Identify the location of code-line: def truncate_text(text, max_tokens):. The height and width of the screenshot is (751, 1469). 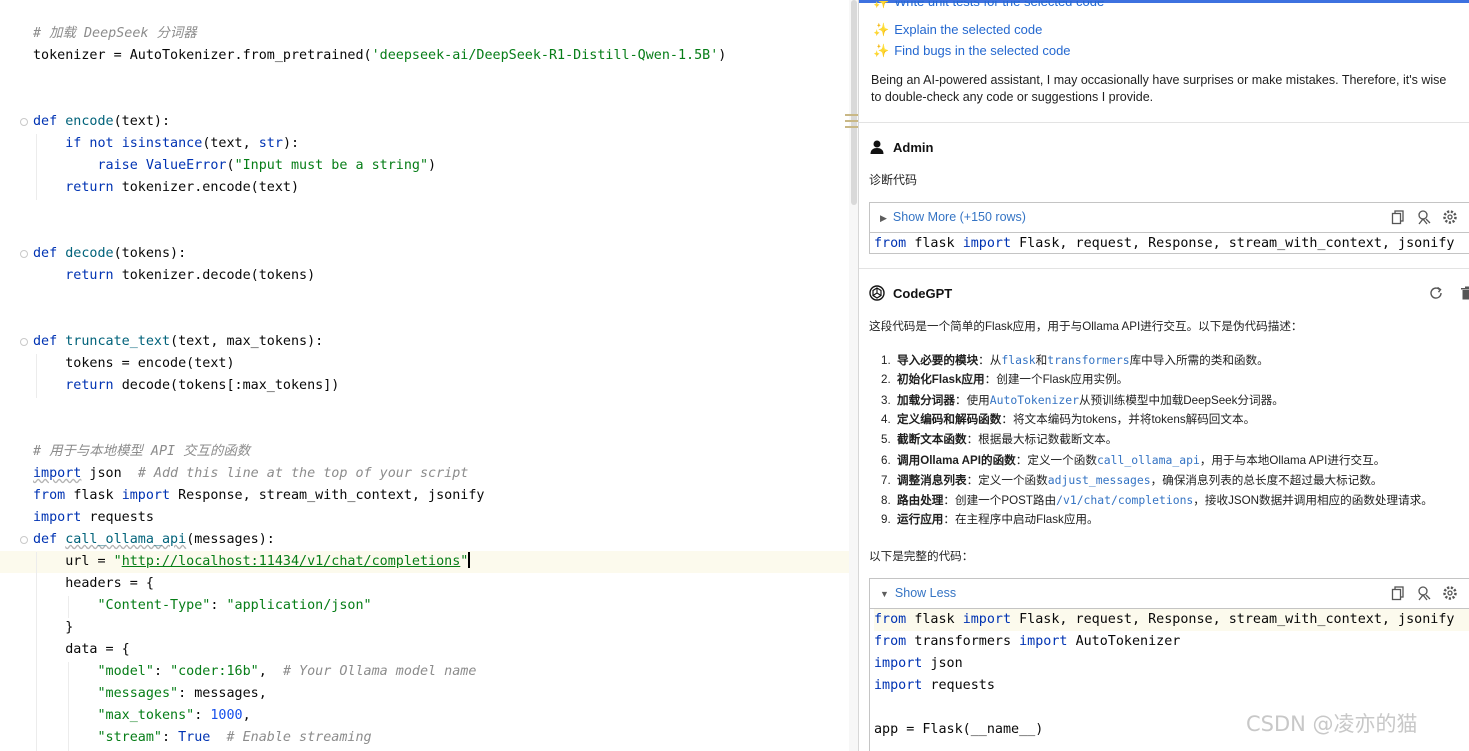
(429, 342).